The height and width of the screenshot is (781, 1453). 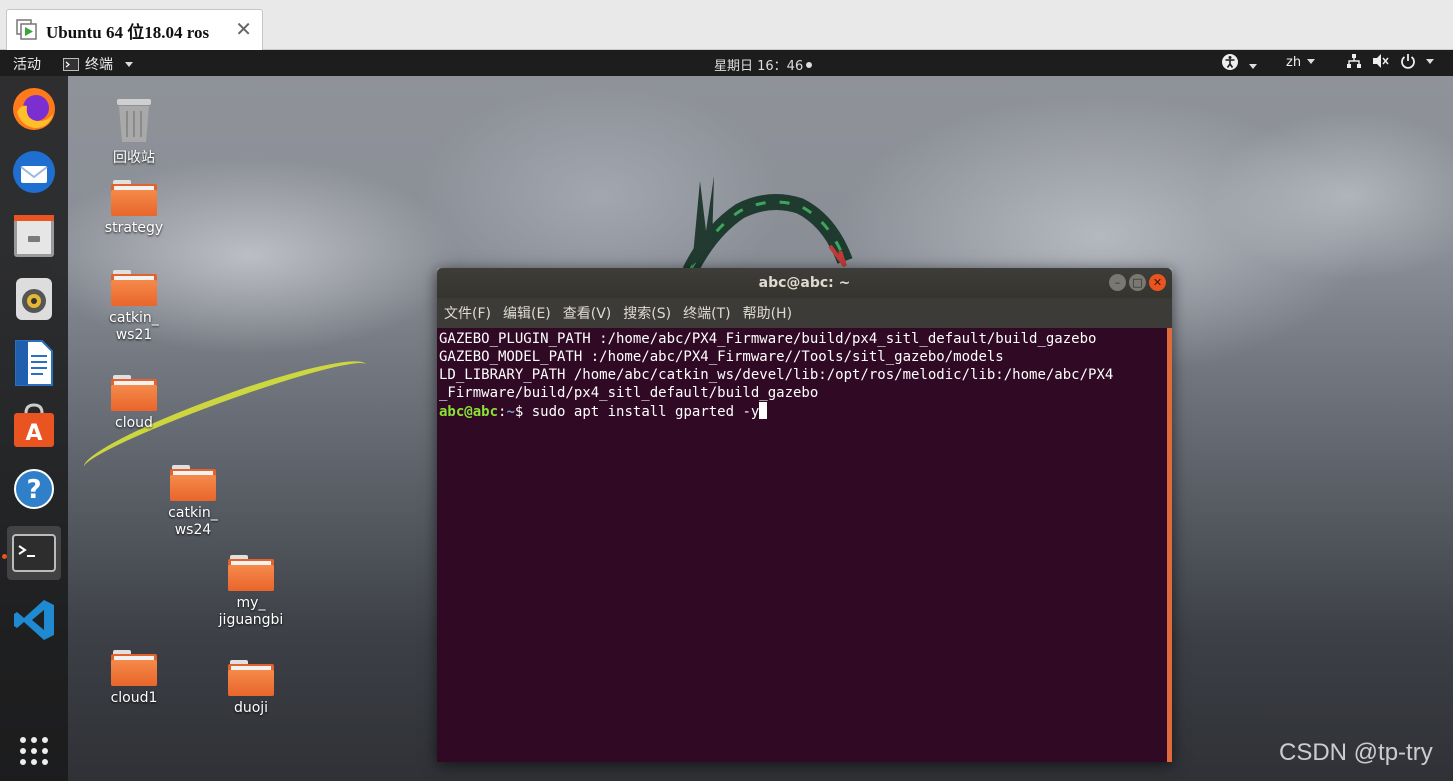 What do you see at coordinates (1390, 61) in the screenshot?
I see `system-menu` at bounding box center [1390, 61].